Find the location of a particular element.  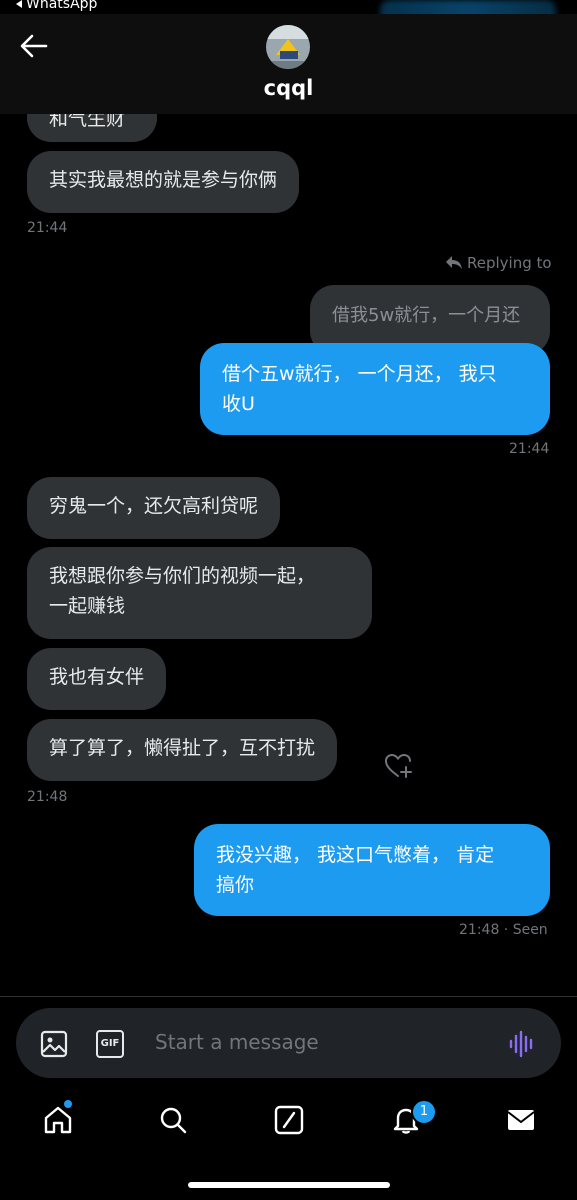

quoted-text: 借我5w就行，一个月还 is located at coordinates (426, 315).